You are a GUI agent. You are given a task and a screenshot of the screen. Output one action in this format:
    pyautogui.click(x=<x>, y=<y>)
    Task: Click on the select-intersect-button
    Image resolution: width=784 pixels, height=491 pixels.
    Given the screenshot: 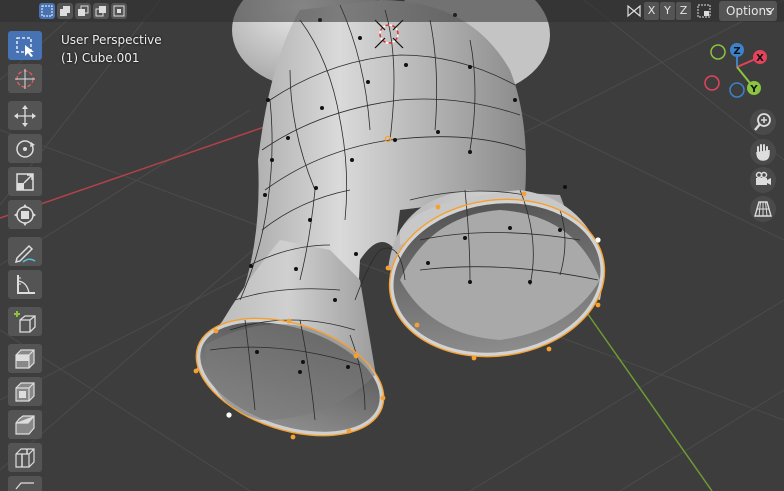 What is the action you would take?
    pyautogui.click(x=119, y=11)
    